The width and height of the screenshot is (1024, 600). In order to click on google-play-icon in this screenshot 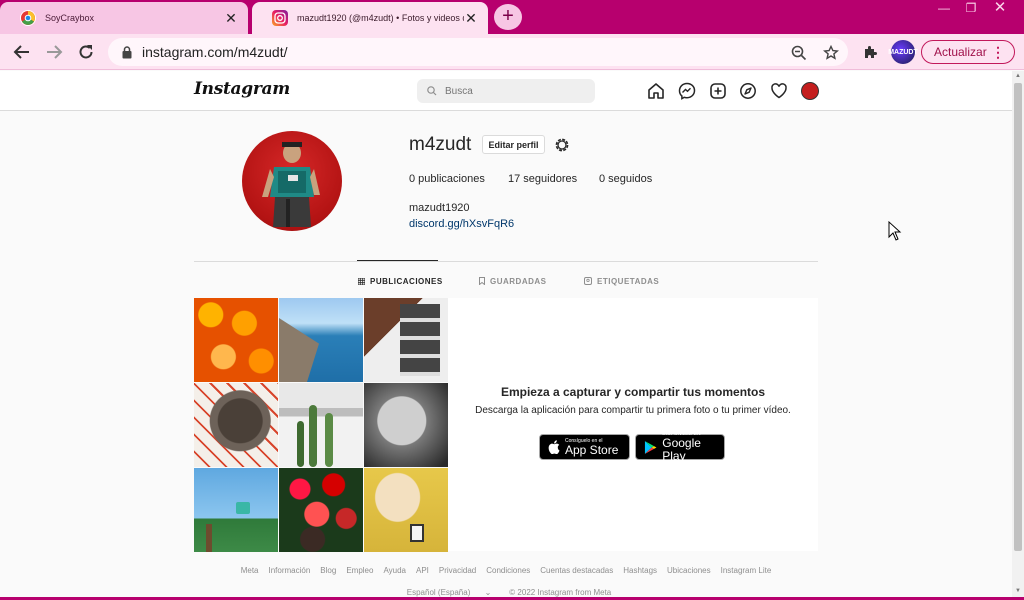, I will do `click(650, 447)`.